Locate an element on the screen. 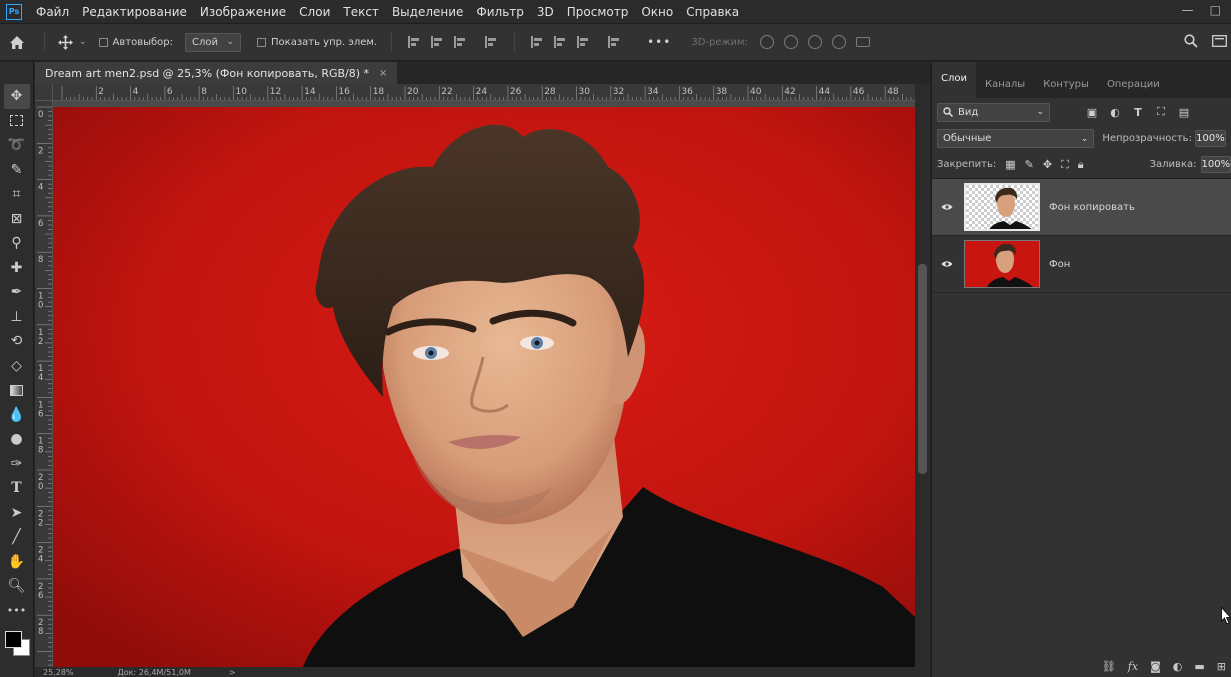 This screenshot has height=677, width=1231. scrollbar-thumb is located at coordinates (922, 369).